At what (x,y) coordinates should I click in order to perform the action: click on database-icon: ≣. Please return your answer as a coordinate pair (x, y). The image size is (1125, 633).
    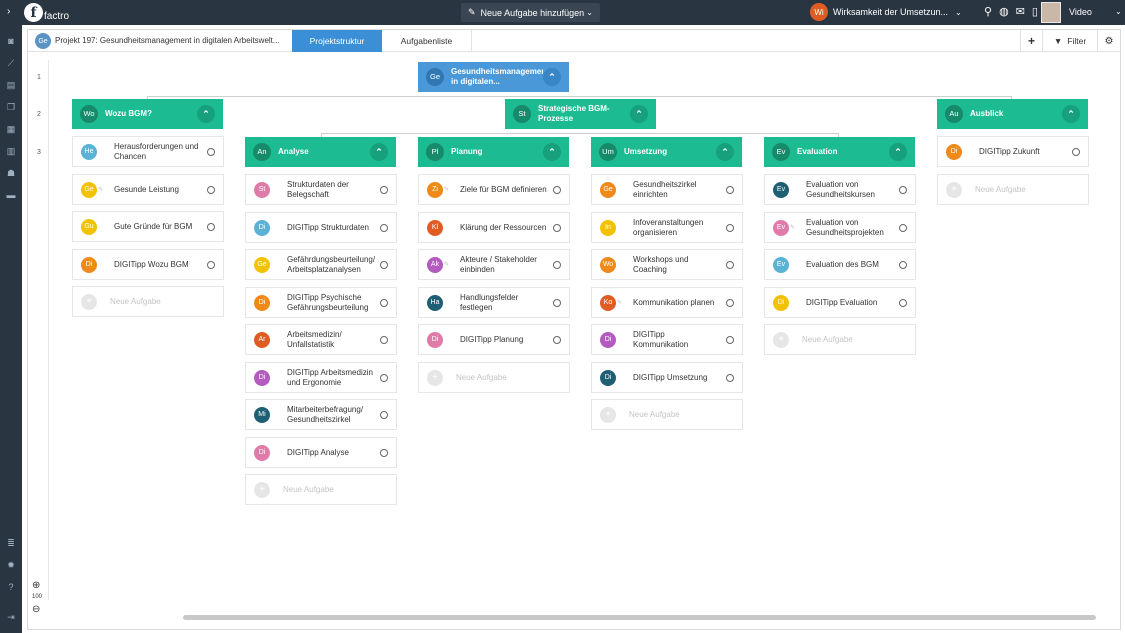
    Looking at the image, I should click on (11, 543).